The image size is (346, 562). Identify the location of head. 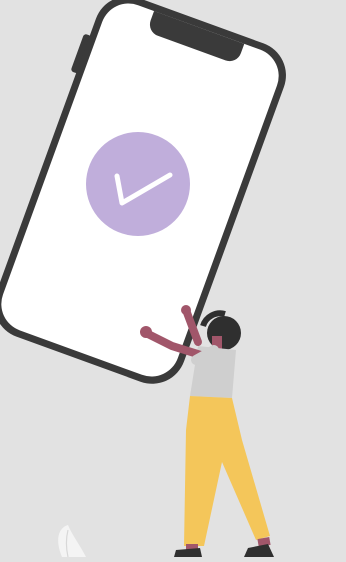
(220, 330).